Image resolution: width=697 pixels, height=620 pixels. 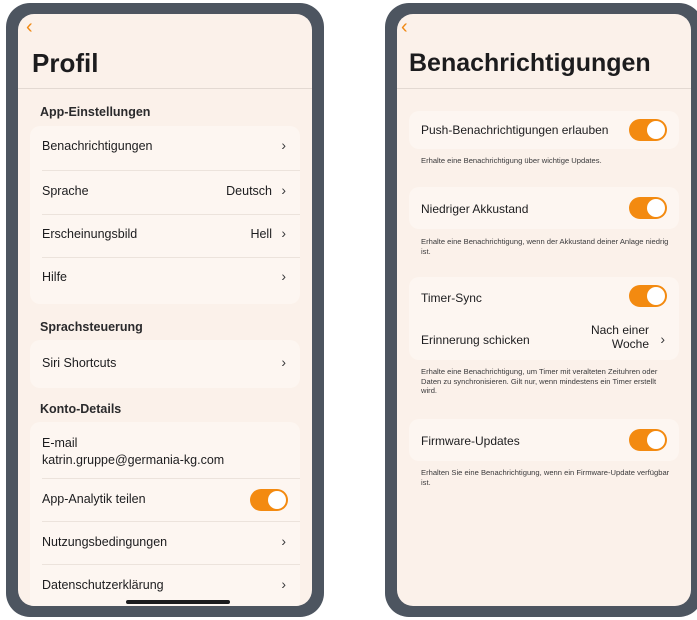 I want to click on row-siri-shortcuts: Siri Shortcuts ›, so click(x=165, y=364).